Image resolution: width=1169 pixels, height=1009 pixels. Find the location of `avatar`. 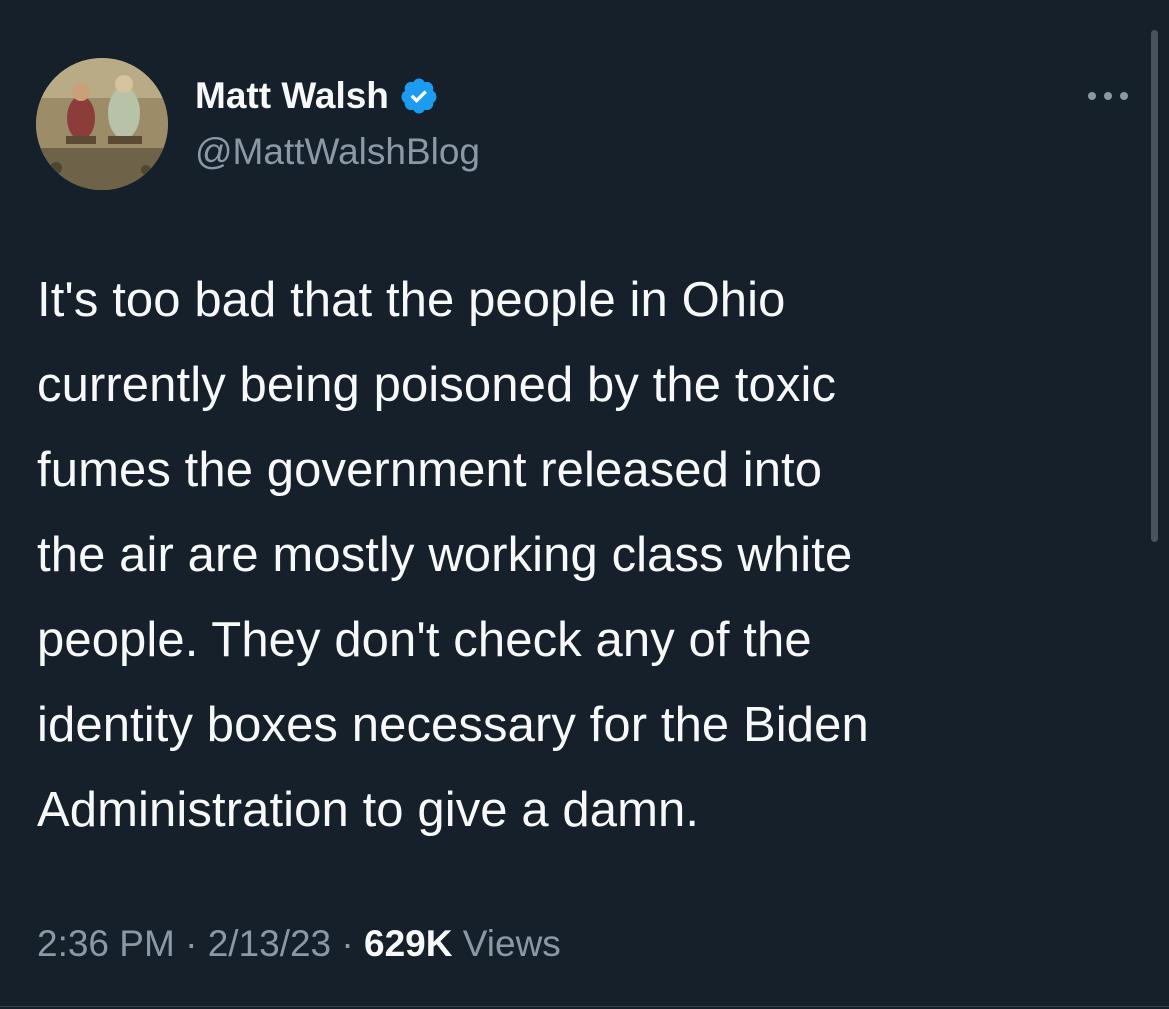

avatar is located at coordinates (102, 124).